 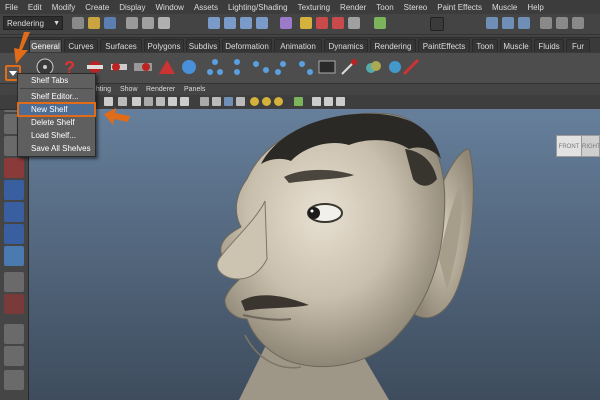 What do you see at coordinates (215, 67) in the screenshot?
I see `joint-icon` at bounding box center [215, 67].